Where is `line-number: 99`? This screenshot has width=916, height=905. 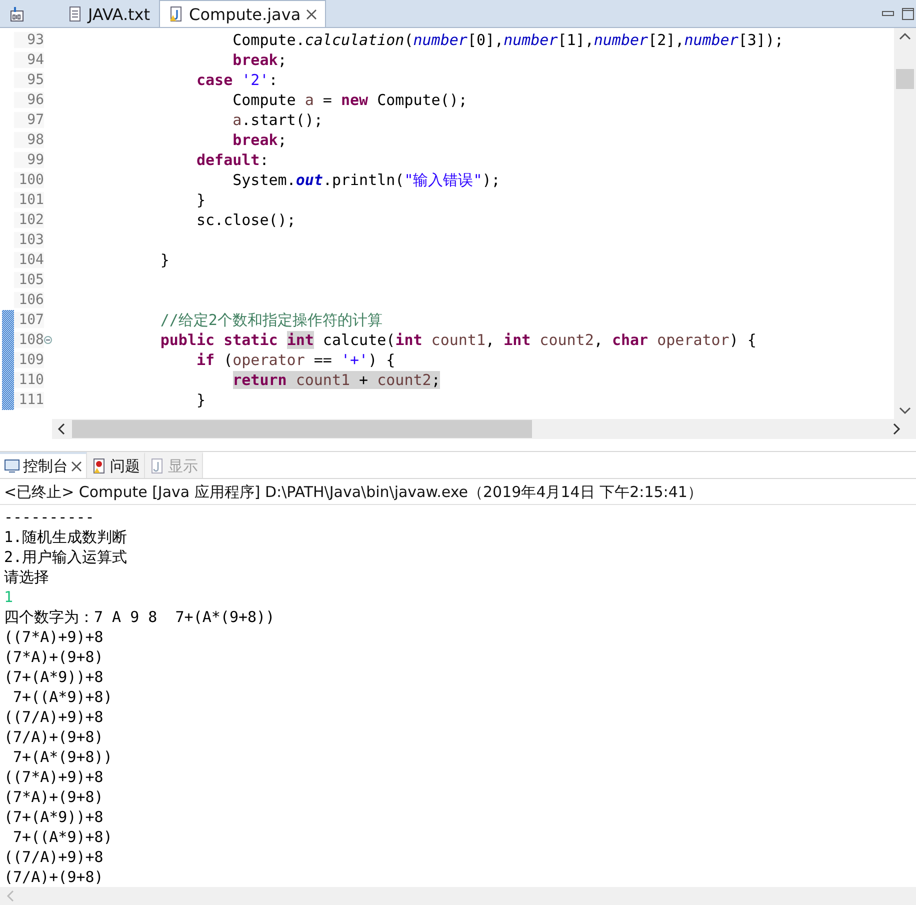 line-number: 99 is located at coordinates (29, 160).